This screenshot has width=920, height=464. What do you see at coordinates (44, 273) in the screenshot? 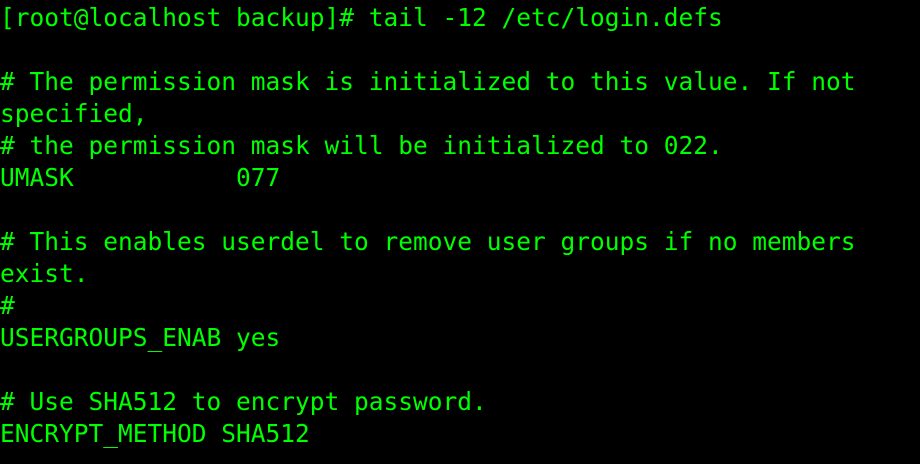
I see `comment-line-wrap: exist.` at bounding box center [44, 273].